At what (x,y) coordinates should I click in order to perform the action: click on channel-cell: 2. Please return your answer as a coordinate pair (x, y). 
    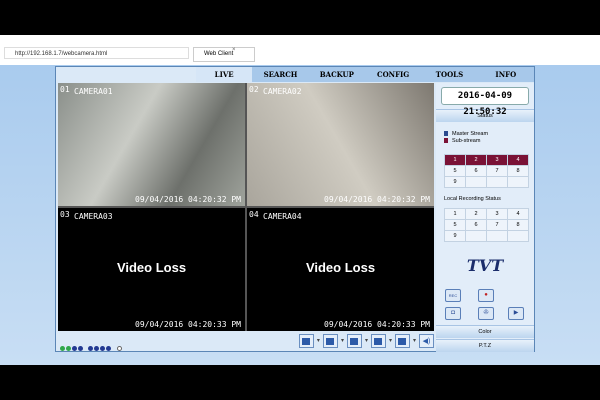
    Looking at the image, I should click on (476, 160).